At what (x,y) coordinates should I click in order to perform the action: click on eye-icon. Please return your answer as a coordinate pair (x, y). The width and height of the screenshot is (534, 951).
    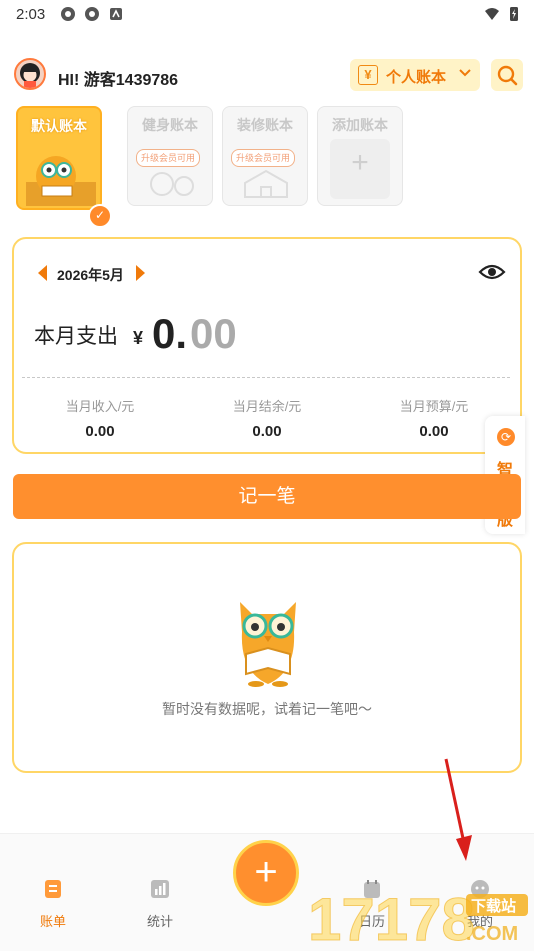
    Looking at the image, I should click on (492, 272).